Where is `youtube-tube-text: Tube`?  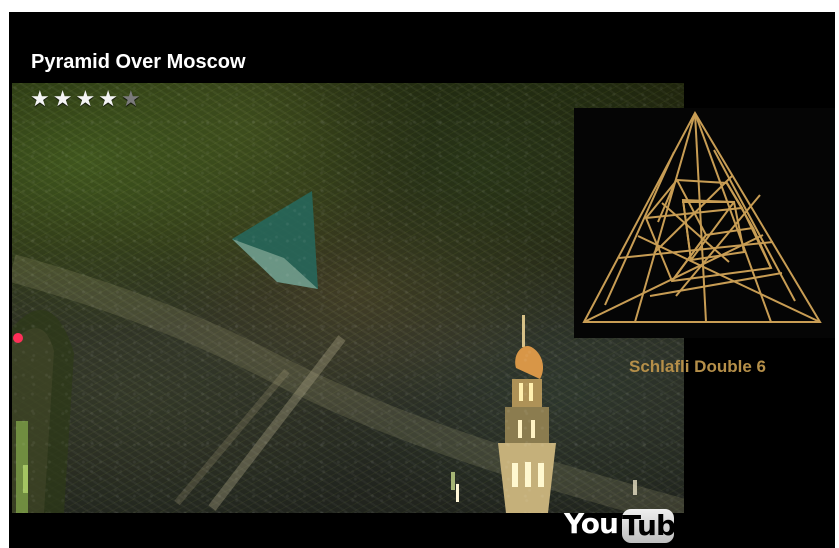 youtube-tube-text: Tube is located at coordinates (658, 526).